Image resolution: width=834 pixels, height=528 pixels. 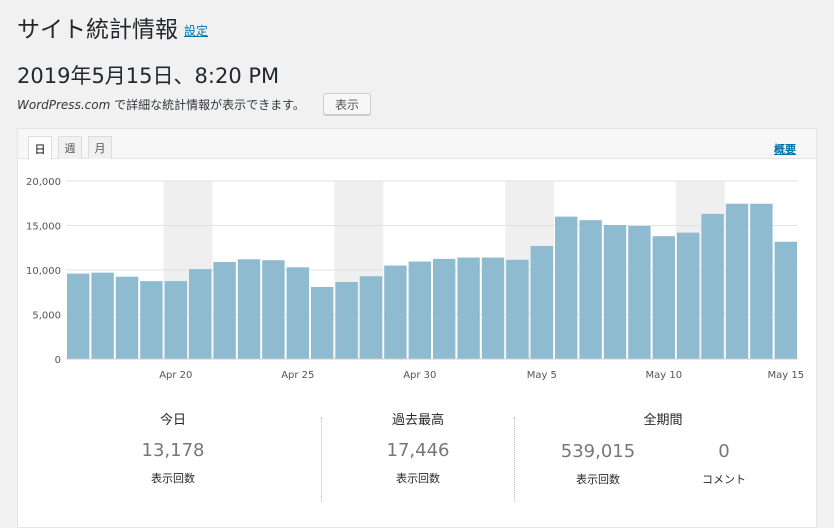 I want to click on tab-day: 日, so click(x=40, y=148).